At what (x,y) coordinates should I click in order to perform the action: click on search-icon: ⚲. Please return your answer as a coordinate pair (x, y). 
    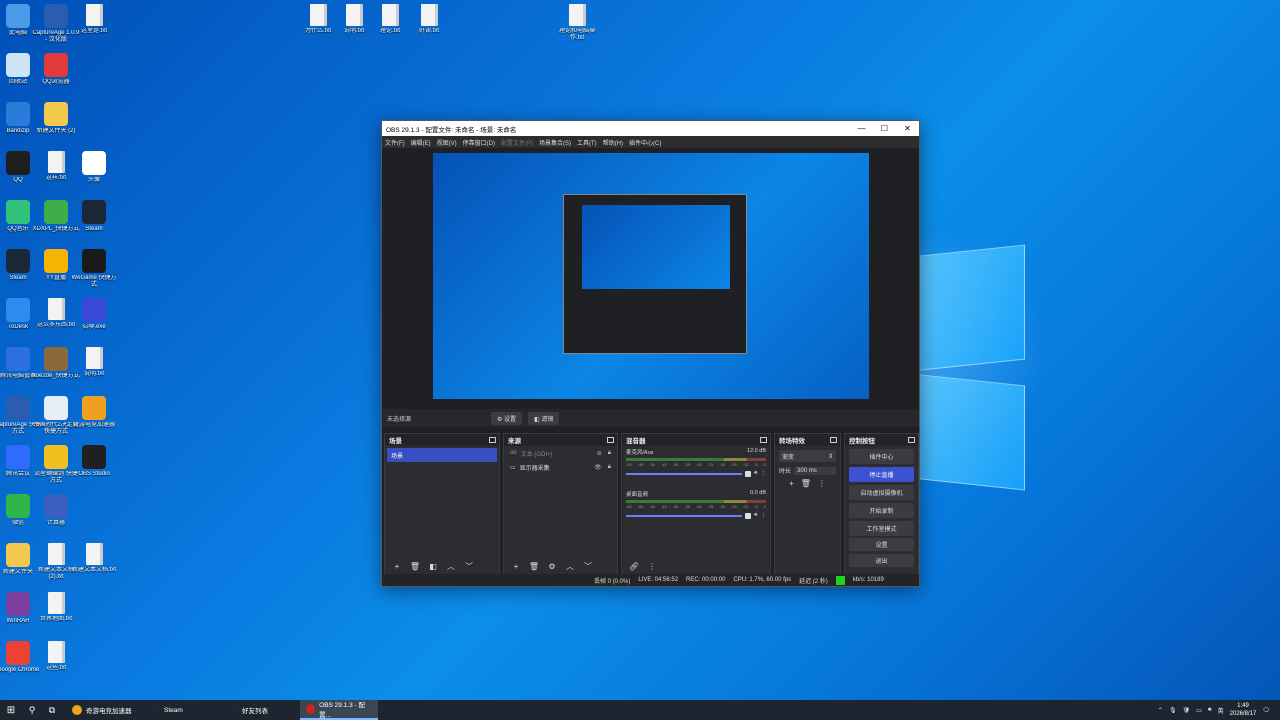
    Looking at the image, I should click on (32, 710).